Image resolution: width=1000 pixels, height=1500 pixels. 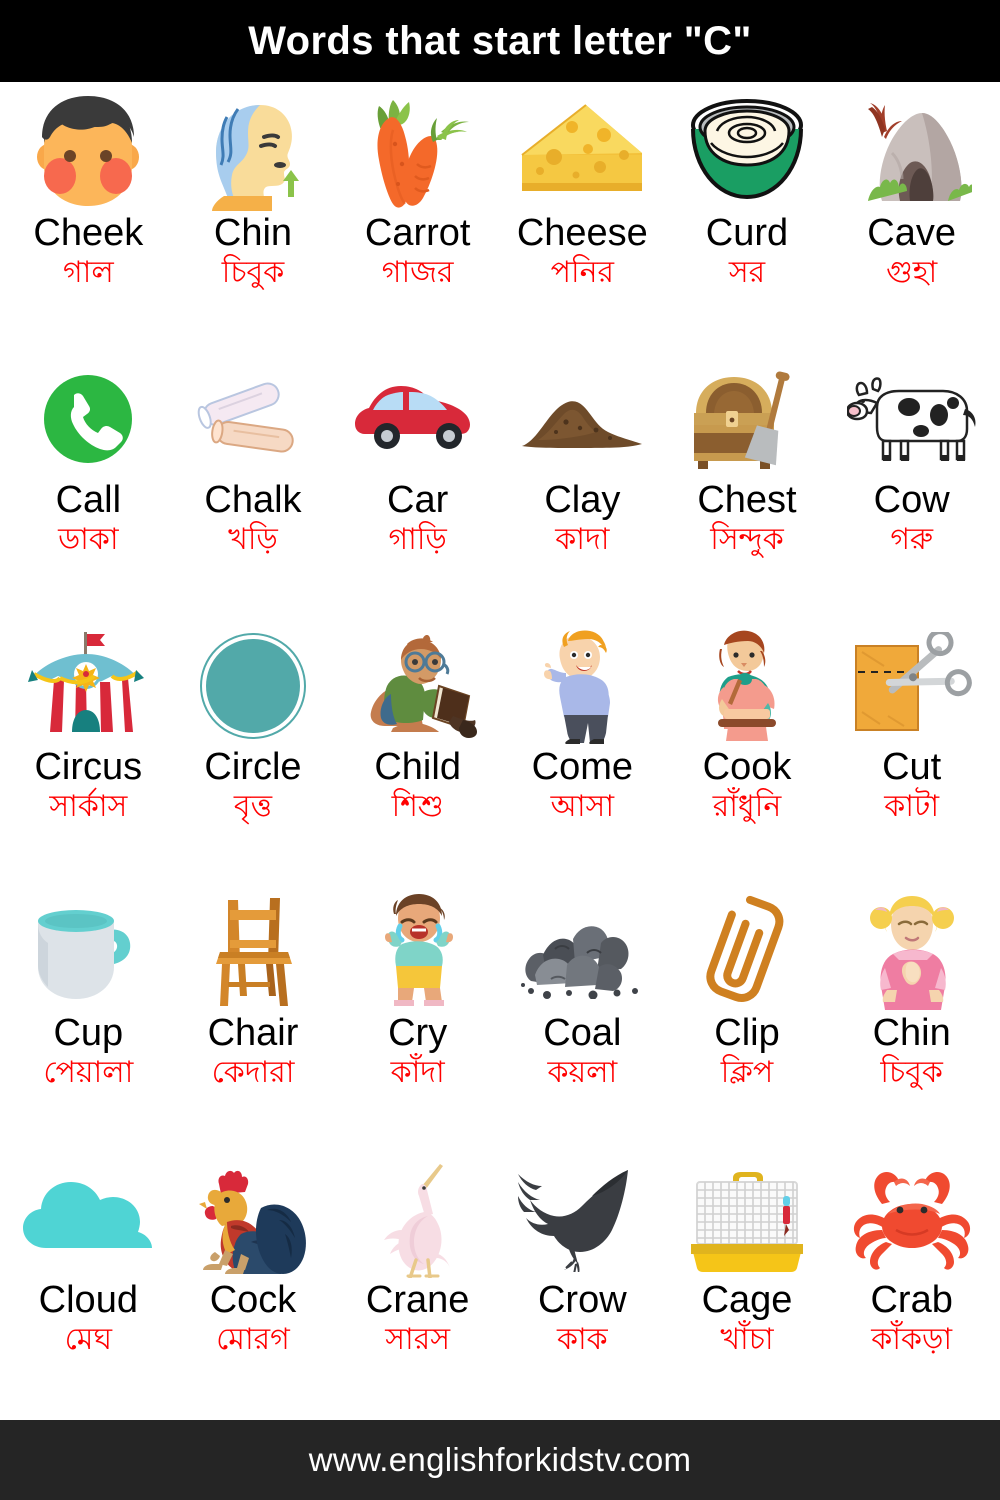 I want to click on wooden-chair-icon, so click(x=253, y=952).